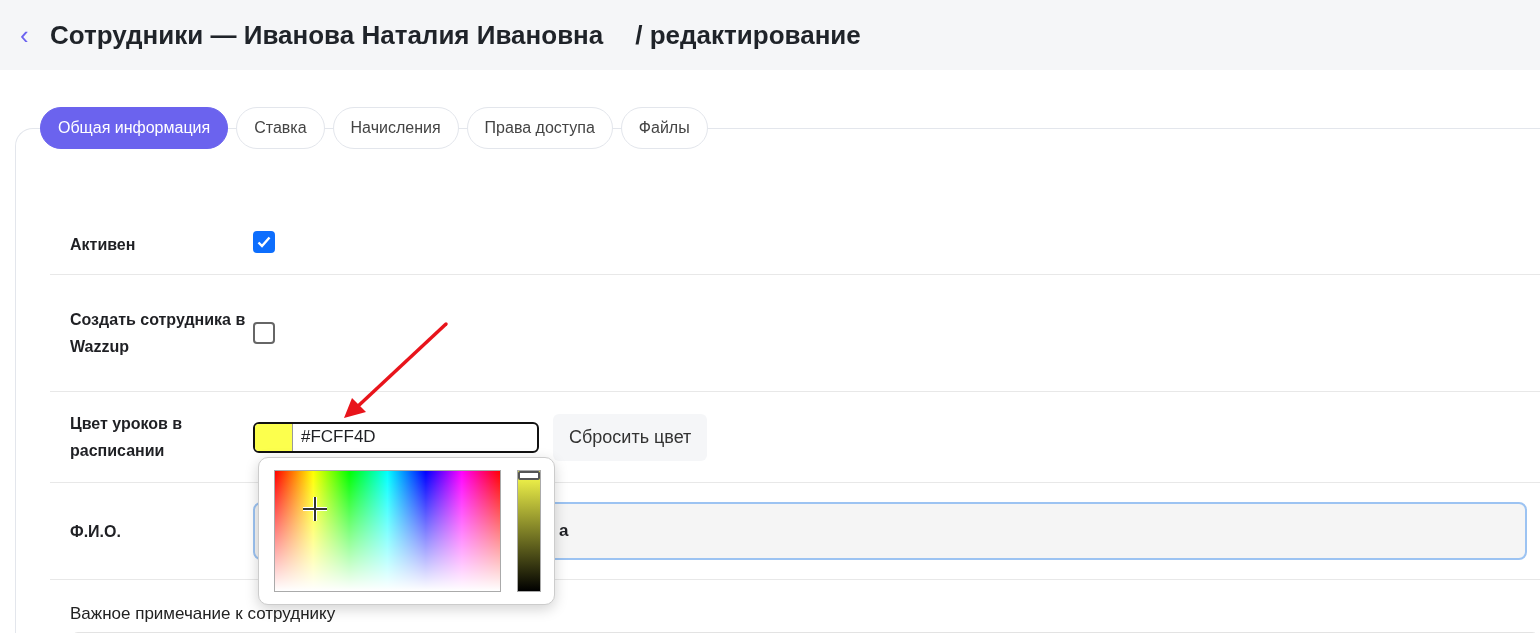 This screenshot has height=638, width=1540. I want to click on back-link: ‹, so click(27, 35).